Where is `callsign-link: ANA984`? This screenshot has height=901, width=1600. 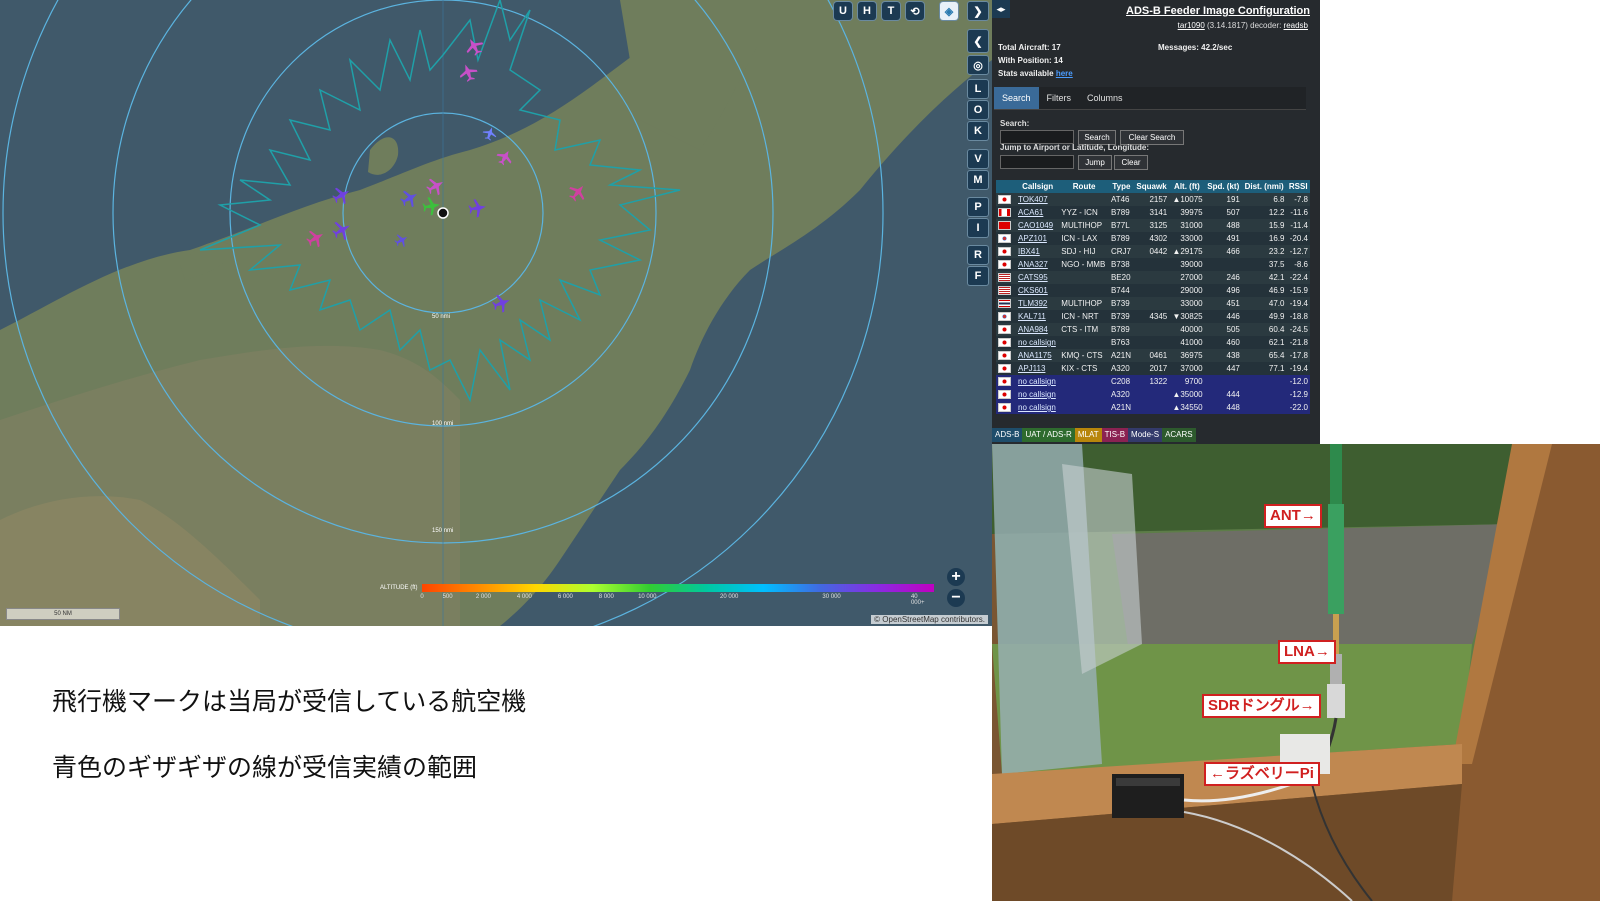
callsign-link: ANA984 is located at coordinates (1037, 329).